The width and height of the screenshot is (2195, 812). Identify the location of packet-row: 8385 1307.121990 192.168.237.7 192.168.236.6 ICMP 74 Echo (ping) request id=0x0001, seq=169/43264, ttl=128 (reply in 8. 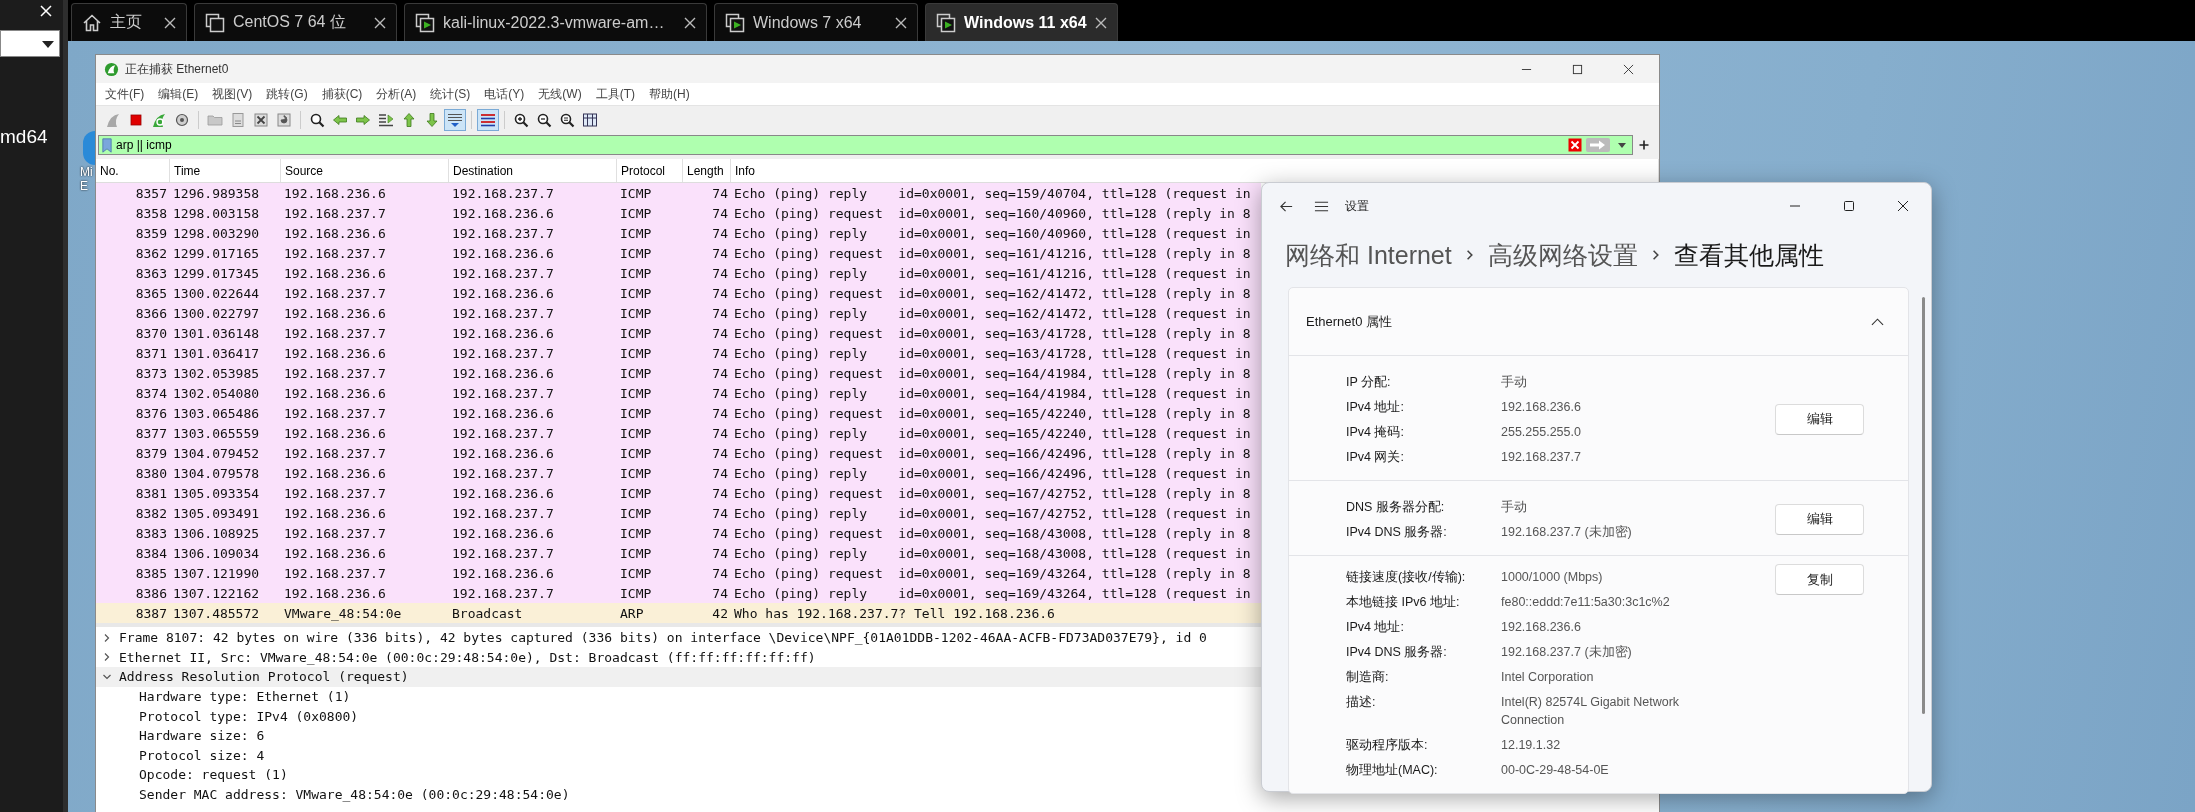
(678, 573).